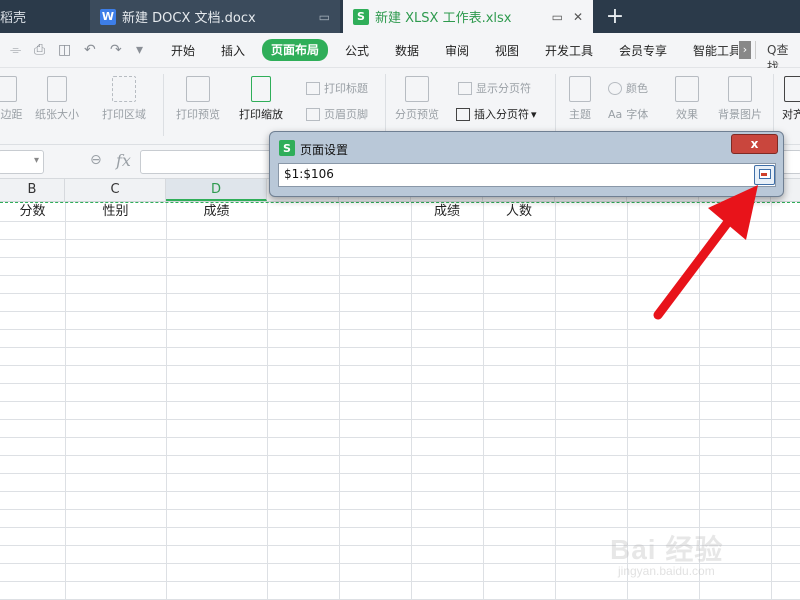 This screenshot has width=800, height=600. I want to click on close-button: x, so click(754, 144).